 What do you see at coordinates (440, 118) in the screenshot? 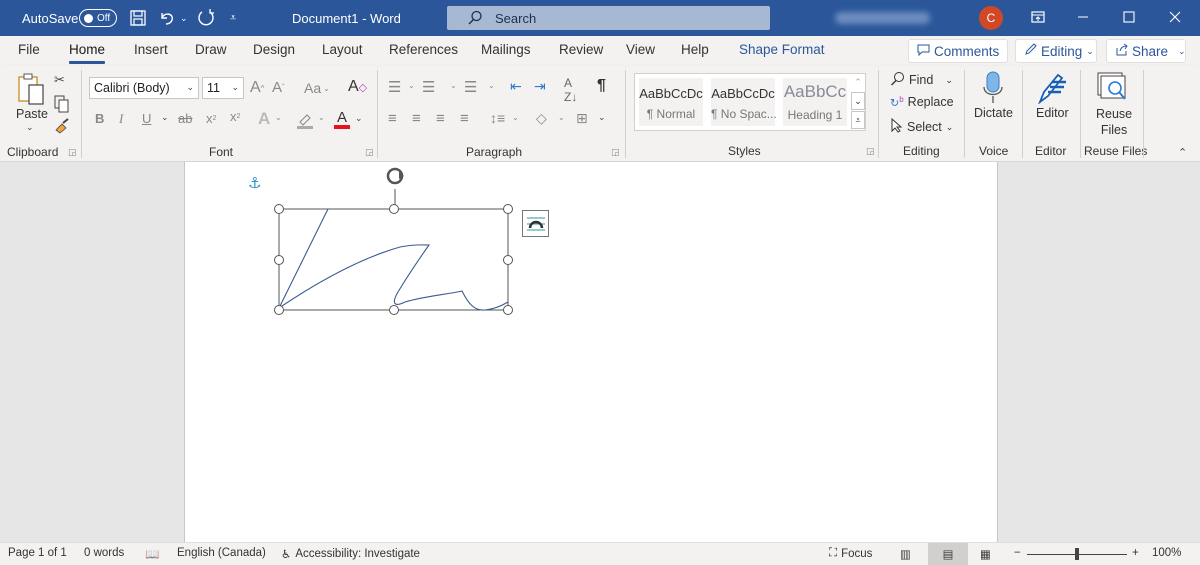
I see `align-right-icon: ≡` at bounding box center [440, 118].